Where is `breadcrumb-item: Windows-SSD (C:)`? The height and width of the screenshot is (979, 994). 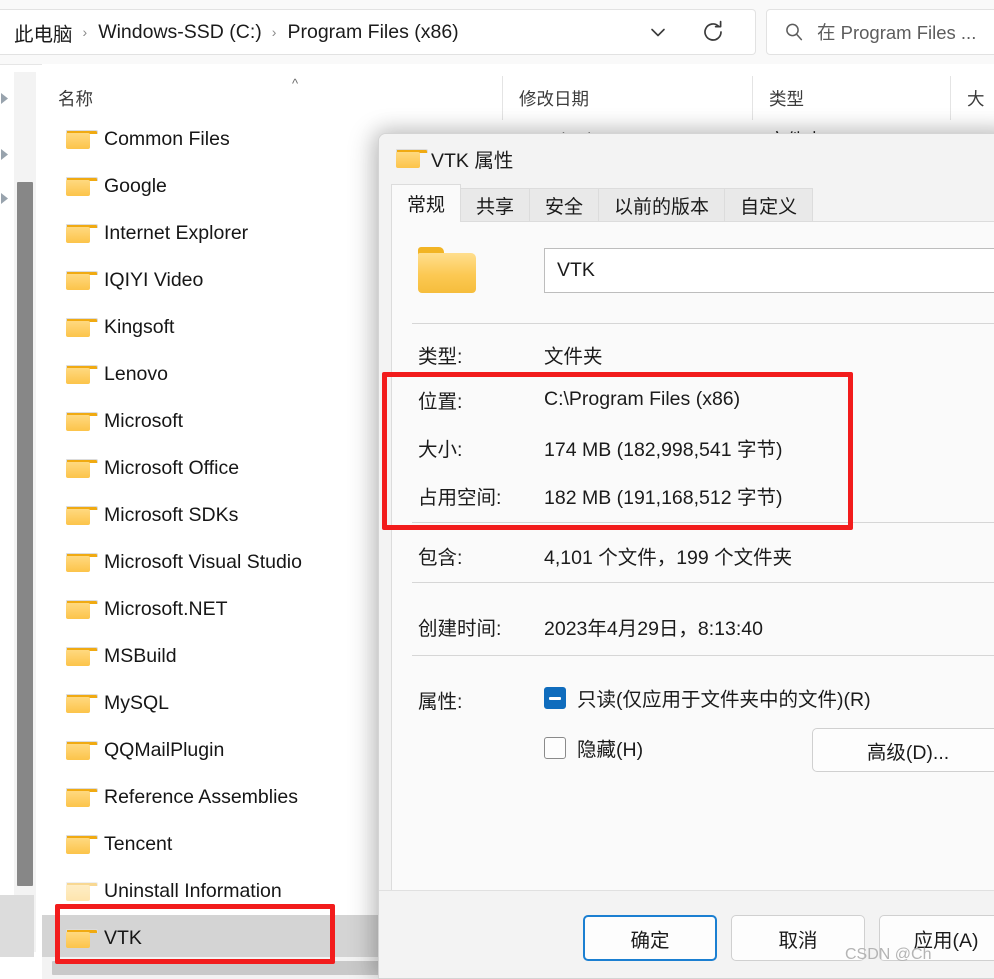
breadcrumb-item: Windows-SSD (C:) is located at coordinates (180, 32).